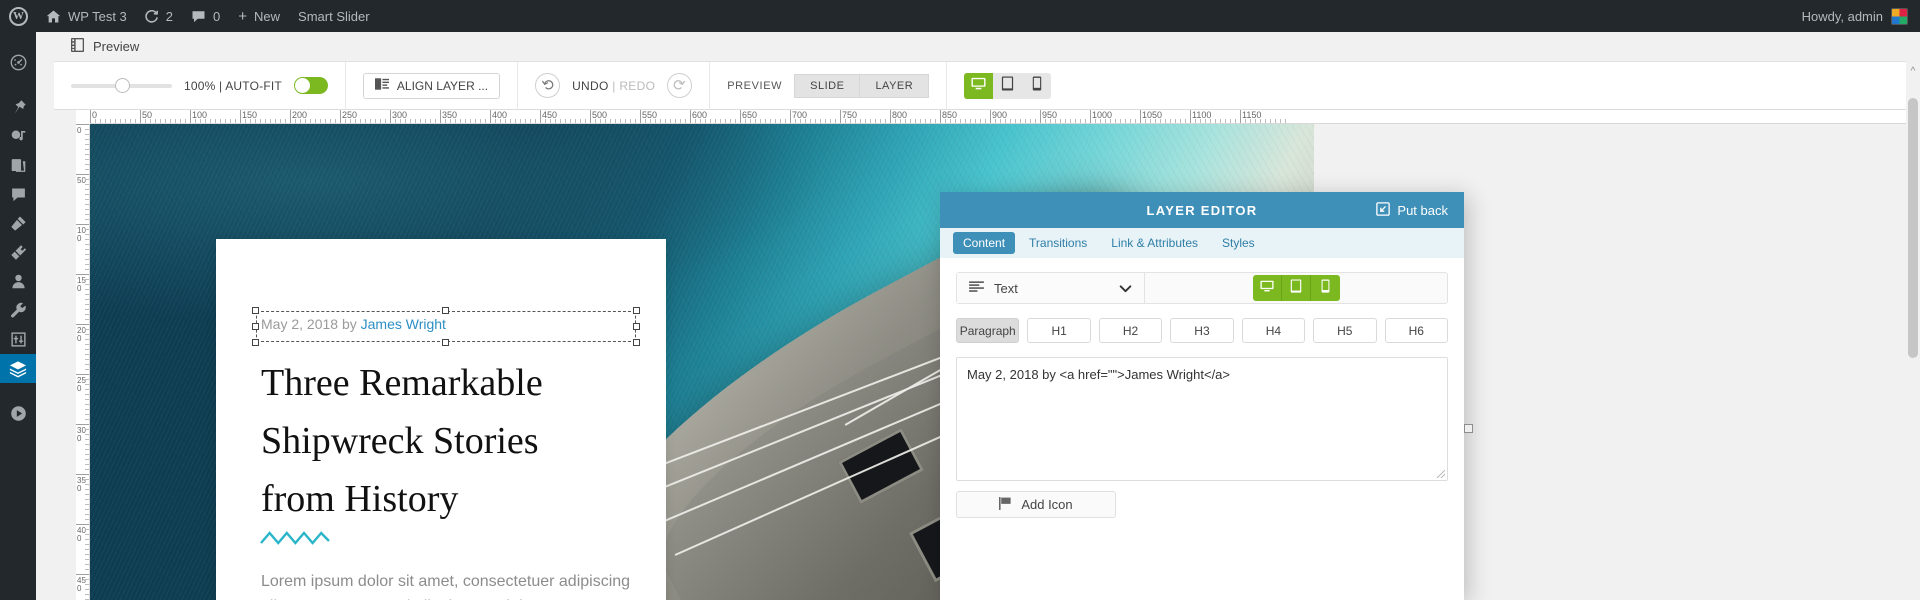  Describe the element at coordinates (205, 16) in the screenshot. I see `comments-menu: 0` at that location.